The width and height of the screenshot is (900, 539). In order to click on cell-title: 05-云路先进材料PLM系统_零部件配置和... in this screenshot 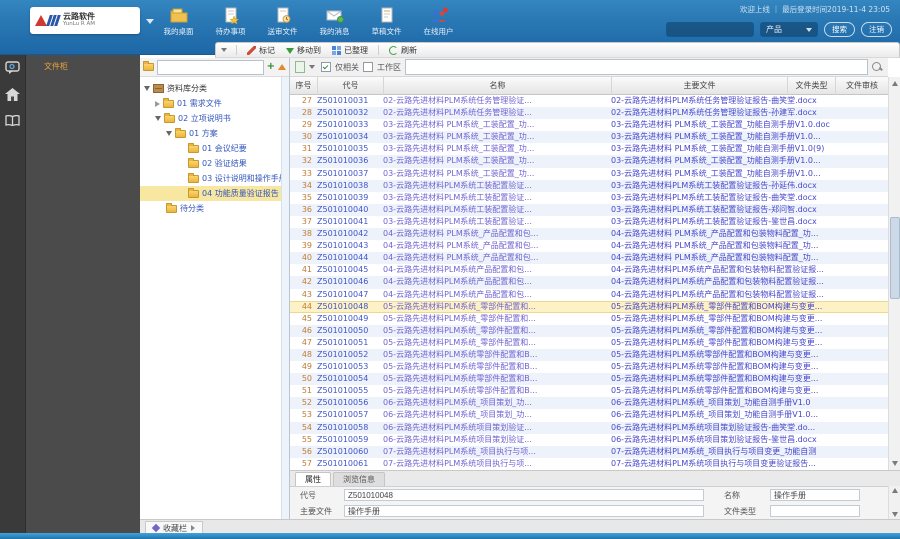, I will do `click(497, 319)`.